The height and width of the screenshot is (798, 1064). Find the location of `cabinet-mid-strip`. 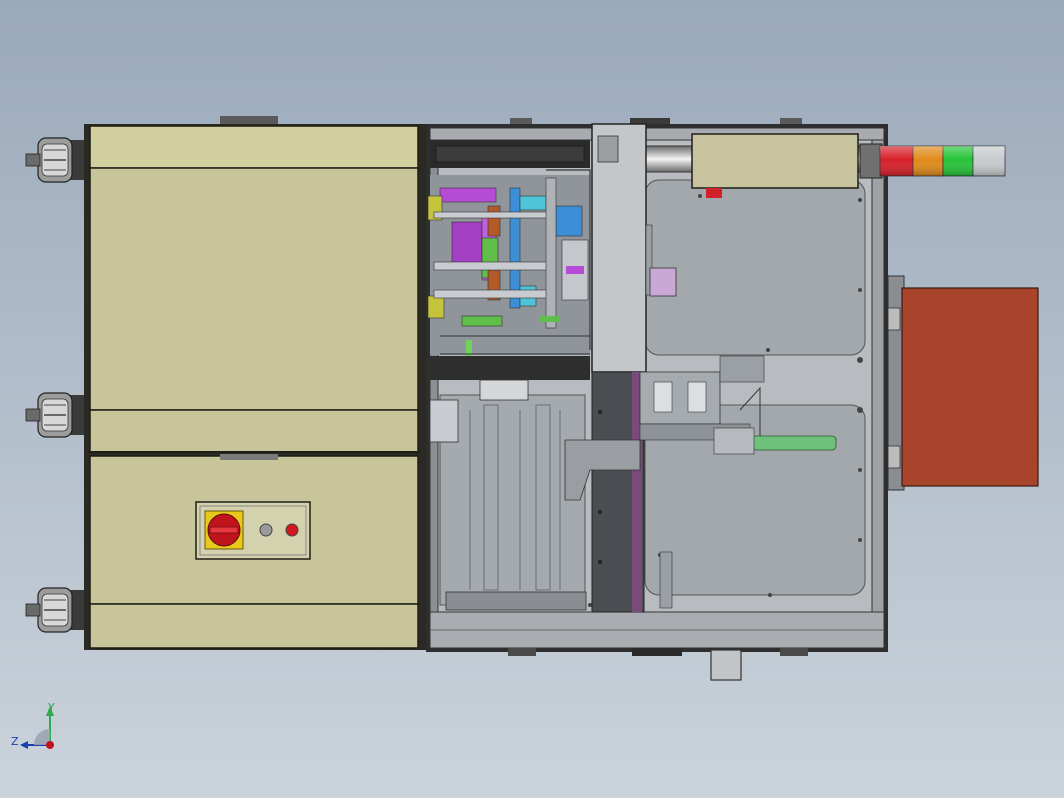

cabinet-mid-strip is located at coordinates (254, 431).